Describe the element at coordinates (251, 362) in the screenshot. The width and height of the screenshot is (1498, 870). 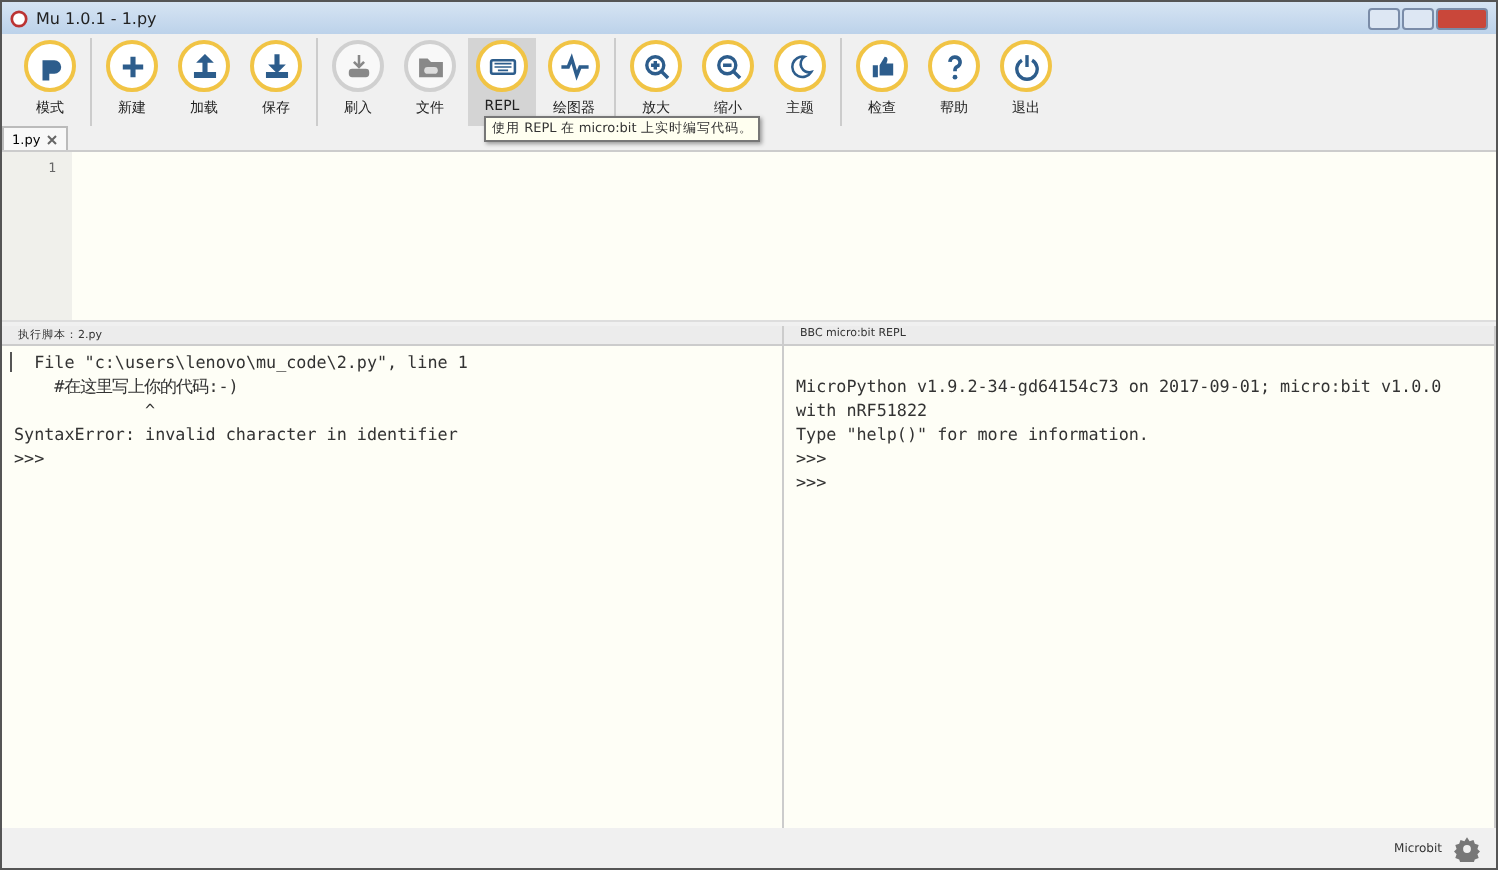
I see `console-line: File "c:\users\lenovo\mu_code\2.py", line 1` at that location.